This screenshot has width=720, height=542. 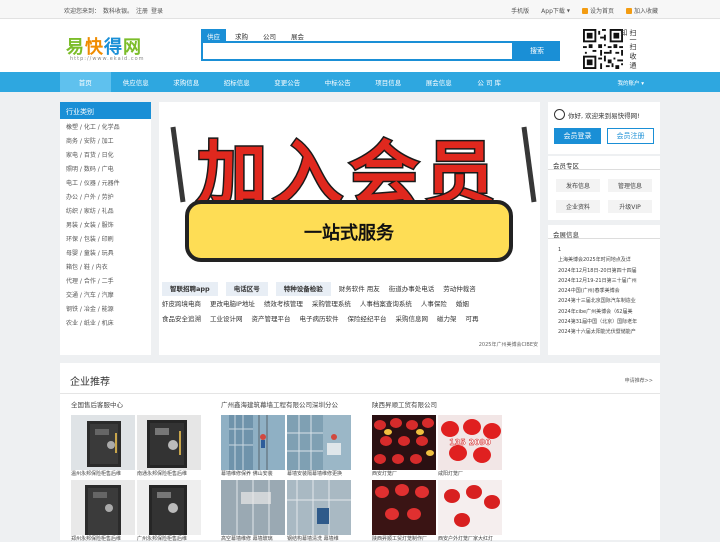 I want to click on hot-link: 更改电脑IP地址, so click(x=232, y=304).